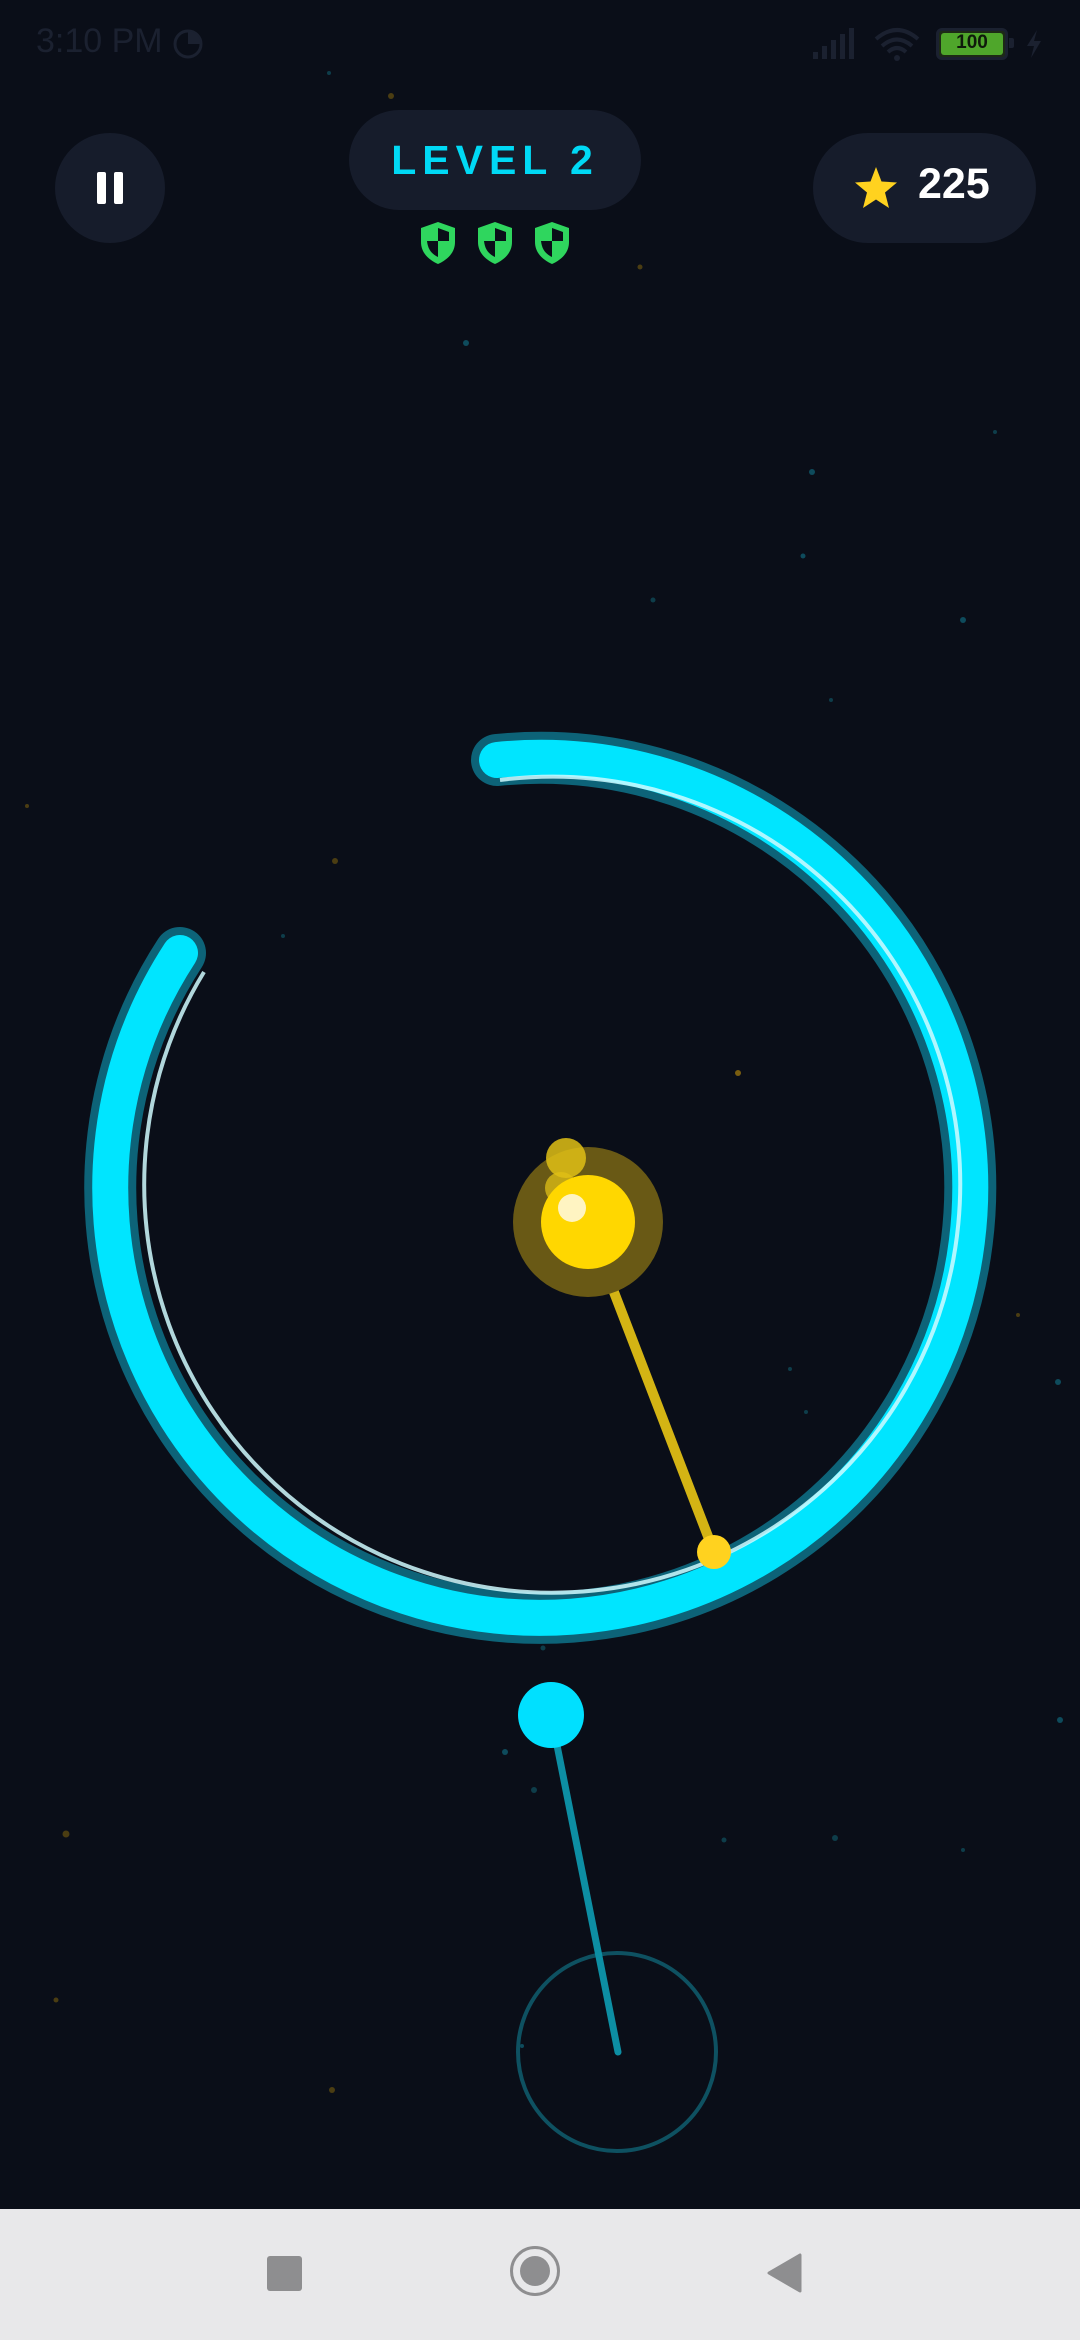 Image resolution: width=1080 pixels, height=2340 pixels. I want to click on level-label: LEVEL 2, so click(495, 159).